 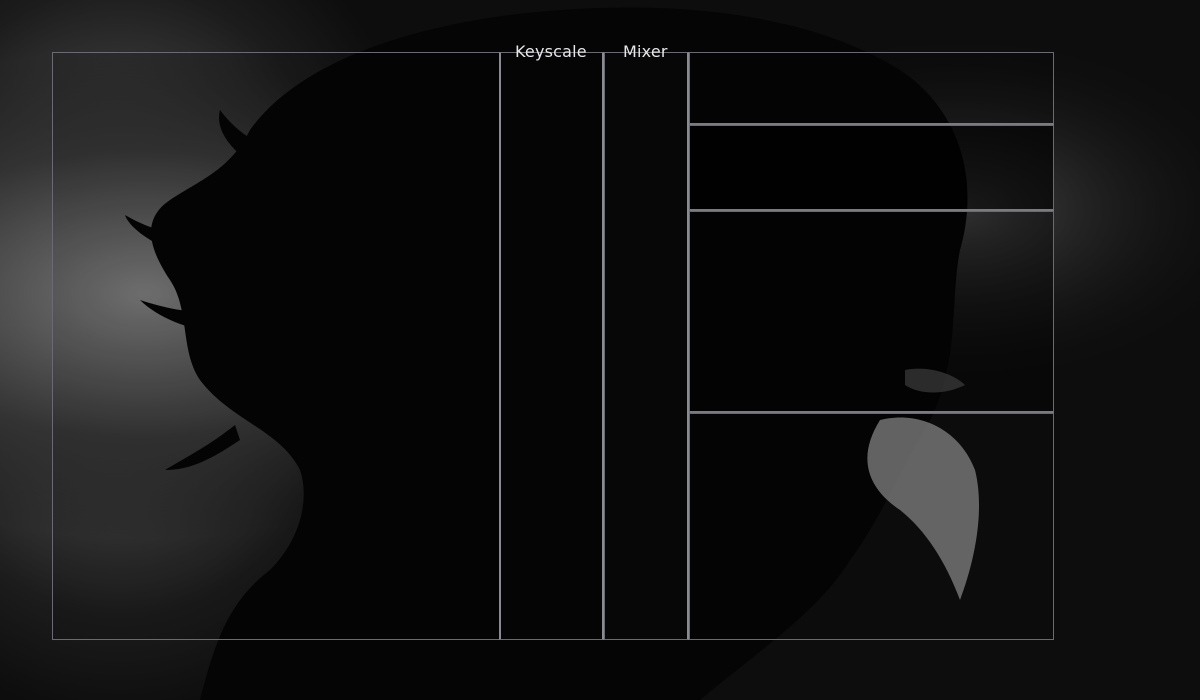 What do you see at coordinates (551, 51) in the screenshot?
I see `keyscale-label: Keyscale` at bounding box center [551, 51].